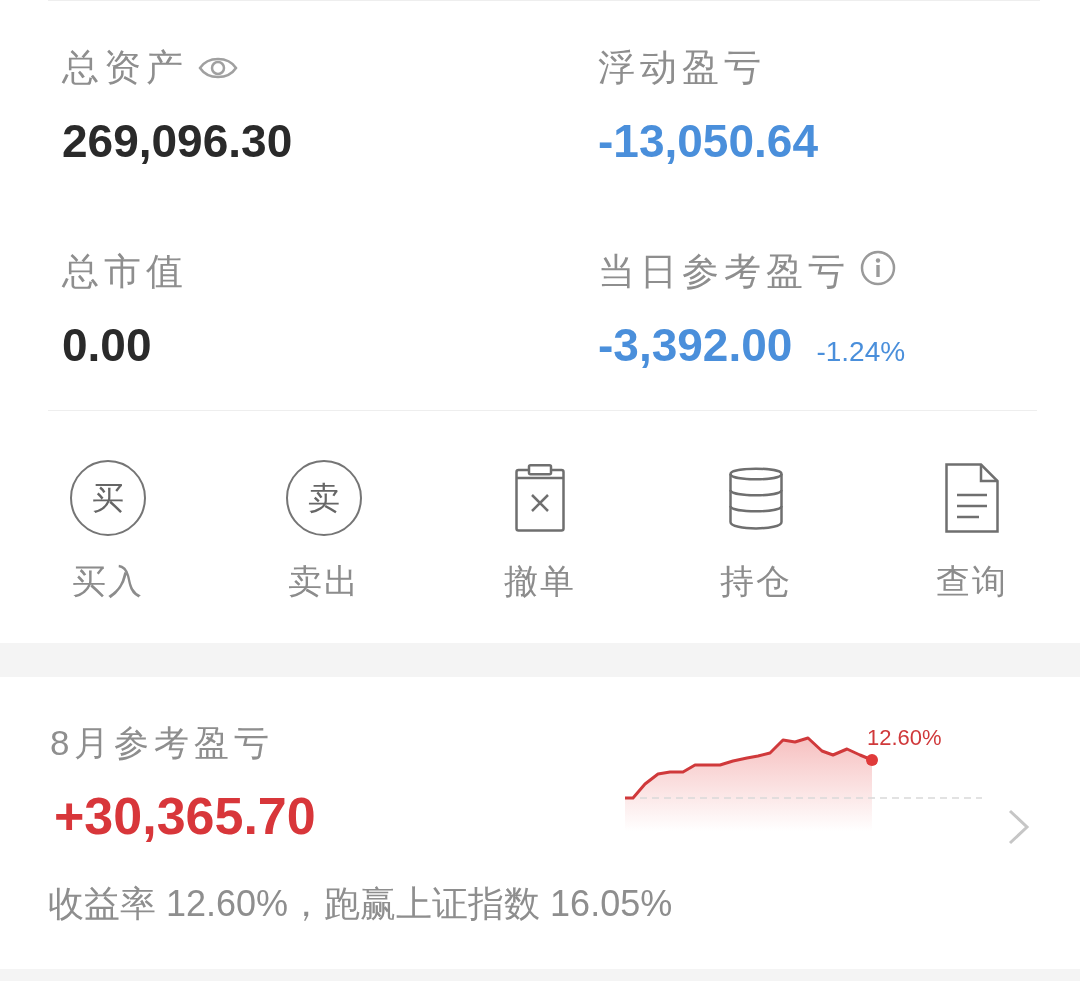  Describe the element at coordinates (360, 904) in the screenshot. I see `return-summary: 收益率 12.60%，跑赢上证指数 16.05%` at that location.